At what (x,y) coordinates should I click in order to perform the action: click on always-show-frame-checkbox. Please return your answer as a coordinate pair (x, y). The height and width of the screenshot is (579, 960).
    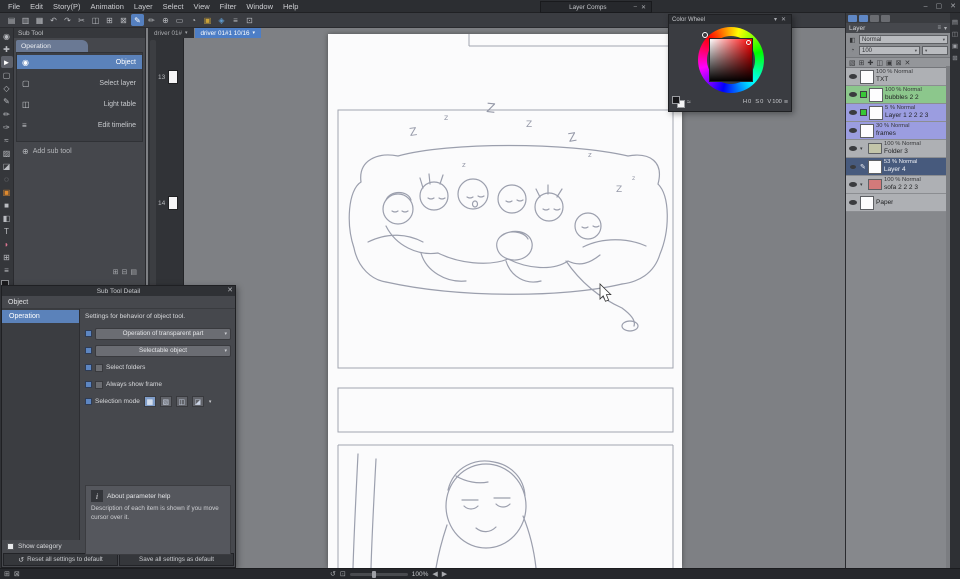
    Looking at the image, I should click on (99, 384).